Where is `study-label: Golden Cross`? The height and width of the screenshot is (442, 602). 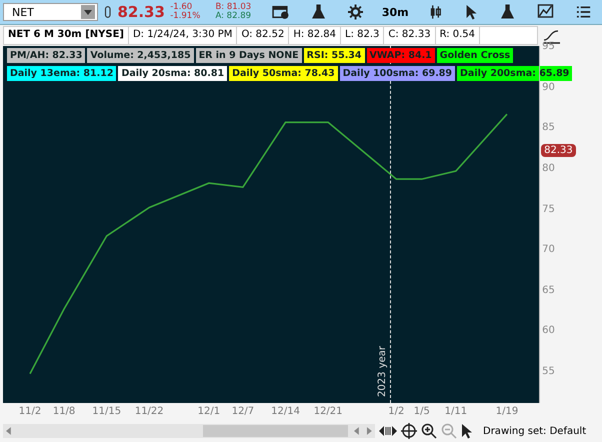 study-label: Golden Cross is located at coordinates (475, 55).